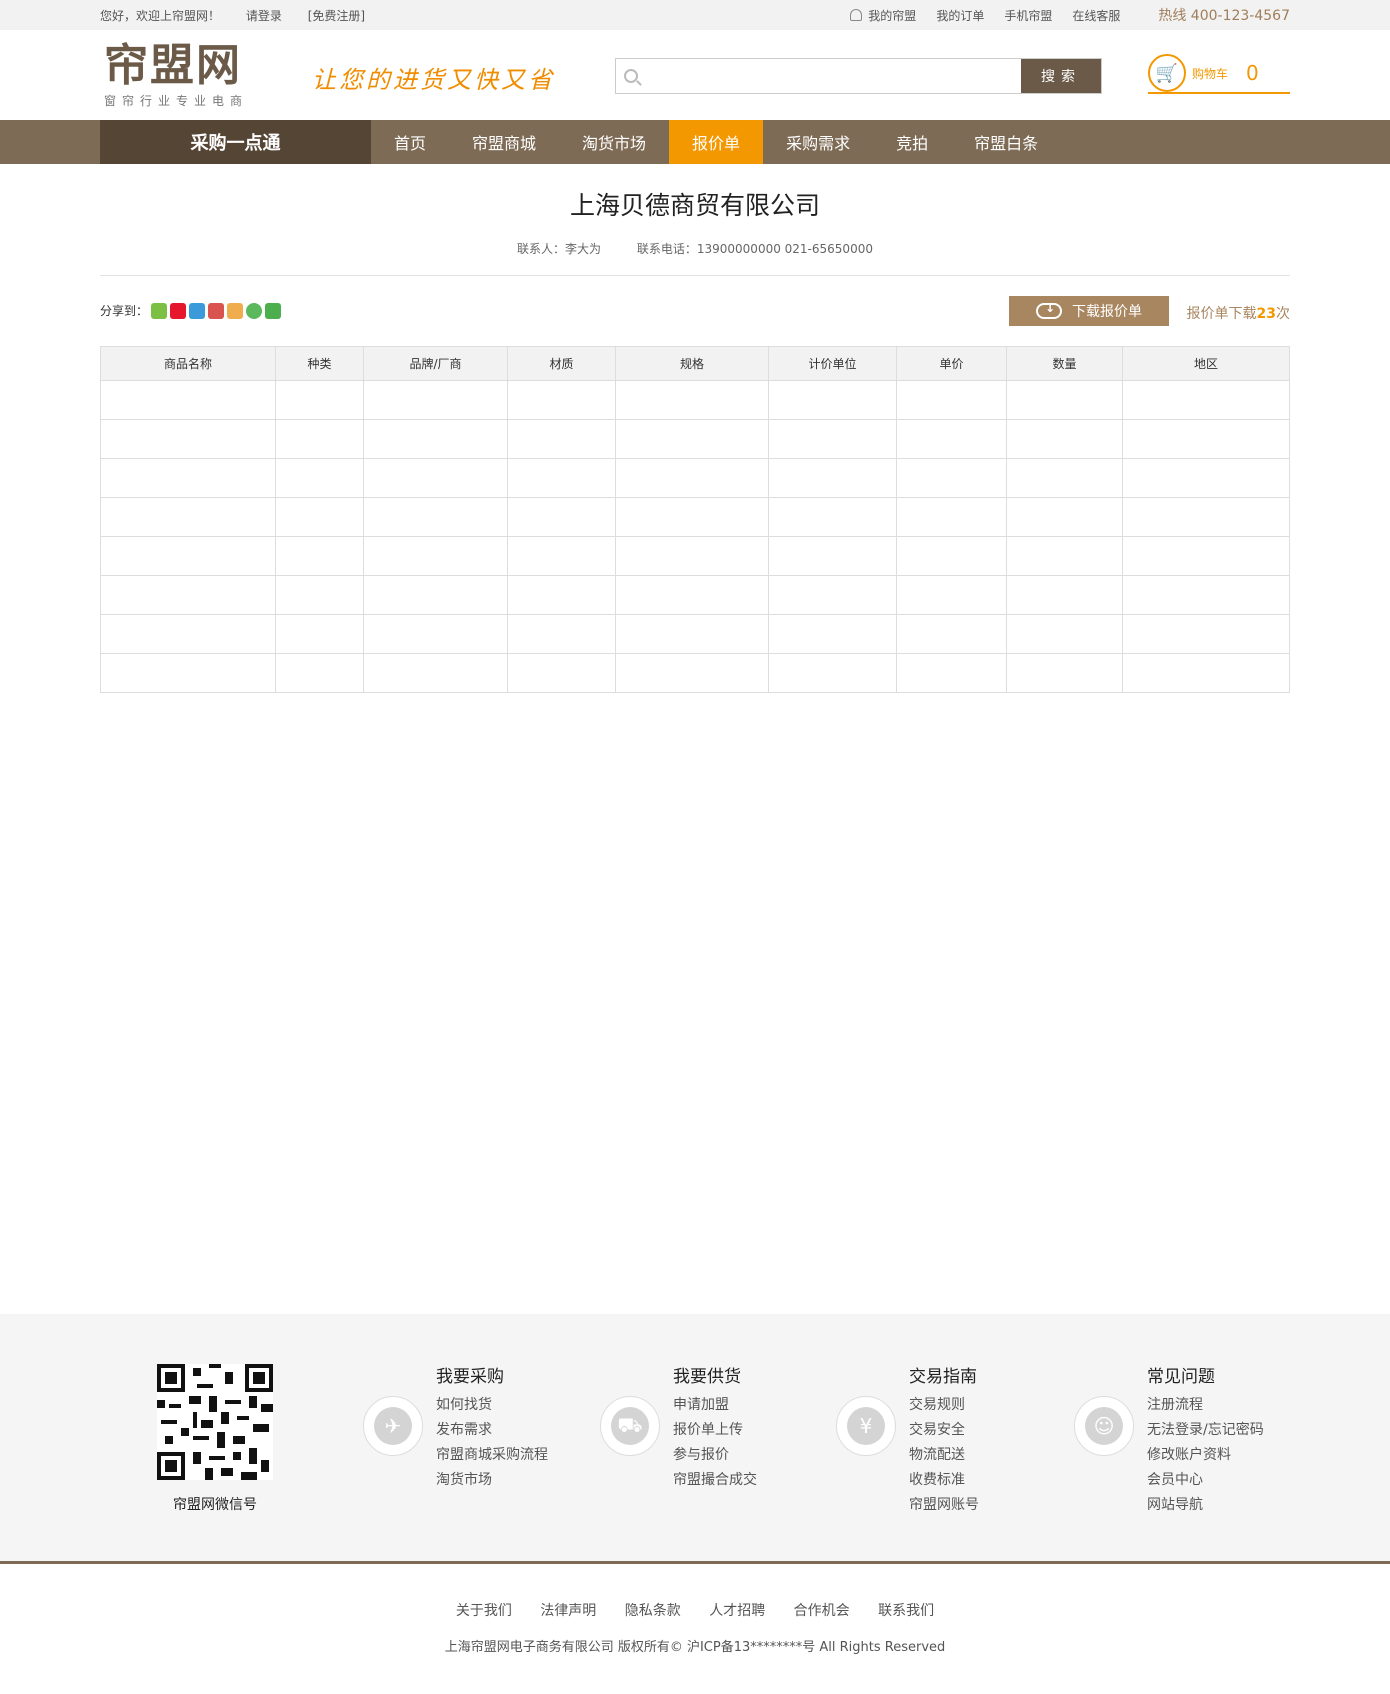  Describe the element at coordinates (695, 275) in the screenshot. I see `divider` at that location.